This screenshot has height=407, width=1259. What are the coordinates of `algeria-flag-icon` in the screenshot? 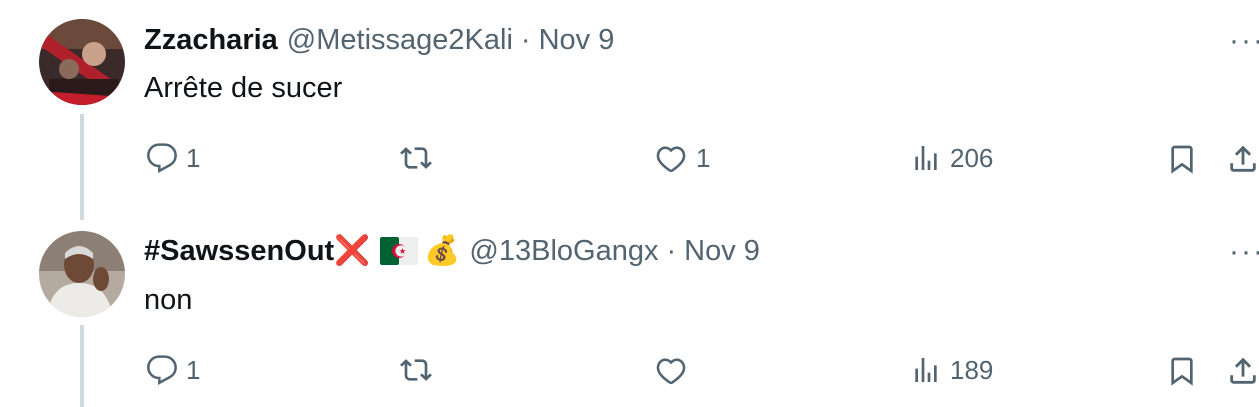 It's located at (399, 251).